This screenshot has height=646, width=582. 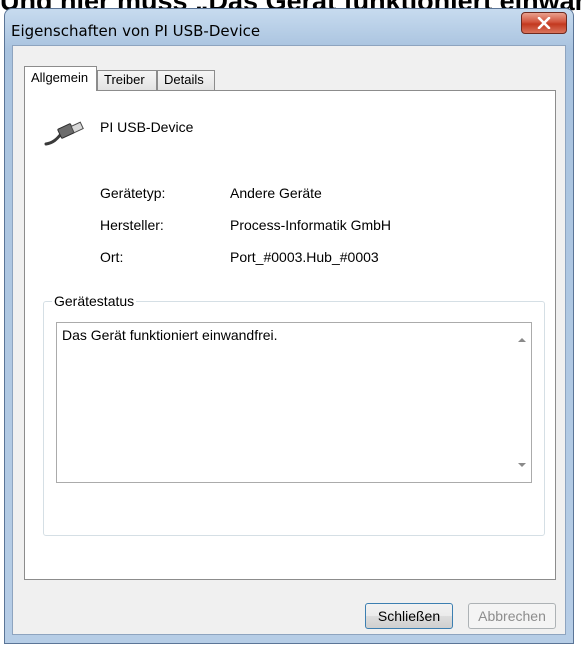 I want to click on device-status-text: Das Gerät funktioniert einwandfrei., so click(x=170, y=335).